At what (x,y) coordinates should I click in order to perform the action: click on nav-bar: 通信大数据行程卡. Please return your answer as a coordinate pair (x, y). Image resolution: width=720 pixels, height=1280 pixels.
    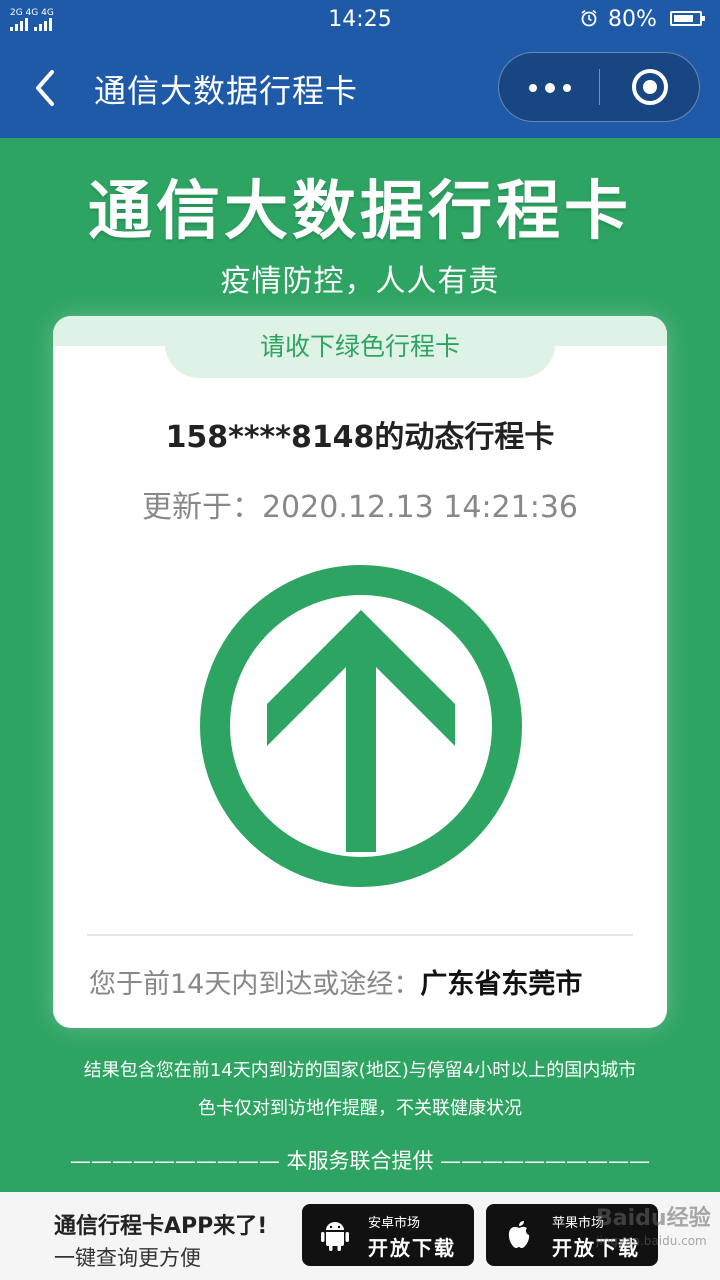
    Looking at the image, I should click on (360, 88).